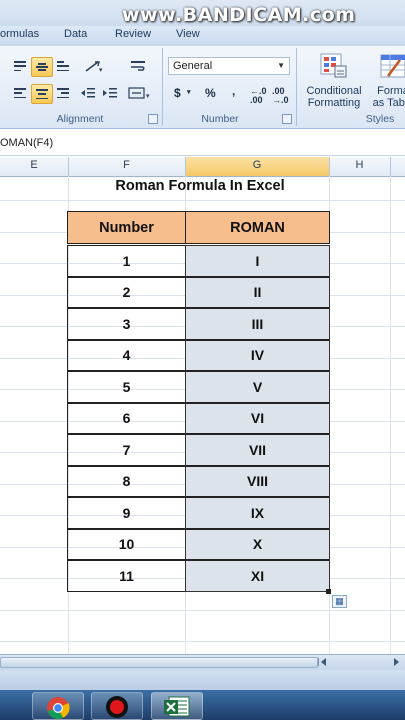 This screenshot has width=405, height=724. I want to click on number-cell: 11, so click(126, 576).